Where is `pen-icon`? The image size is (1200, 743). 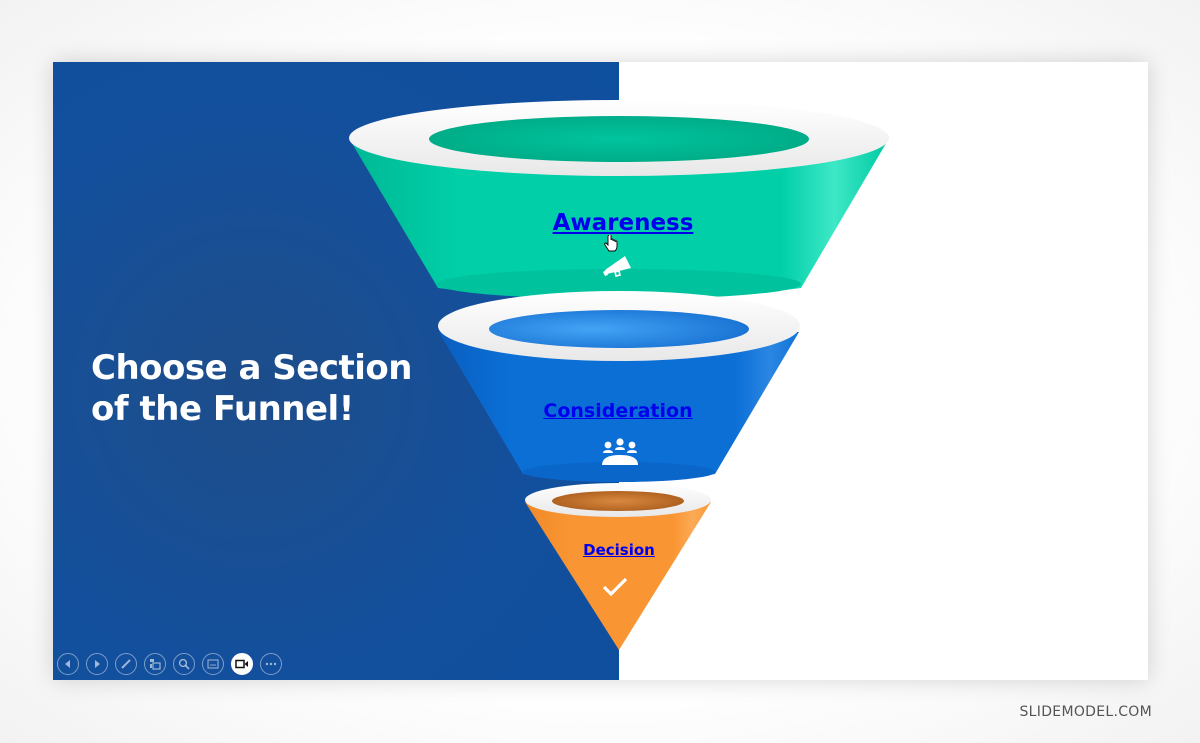
pen-icon is located at coordinates (126, 664).